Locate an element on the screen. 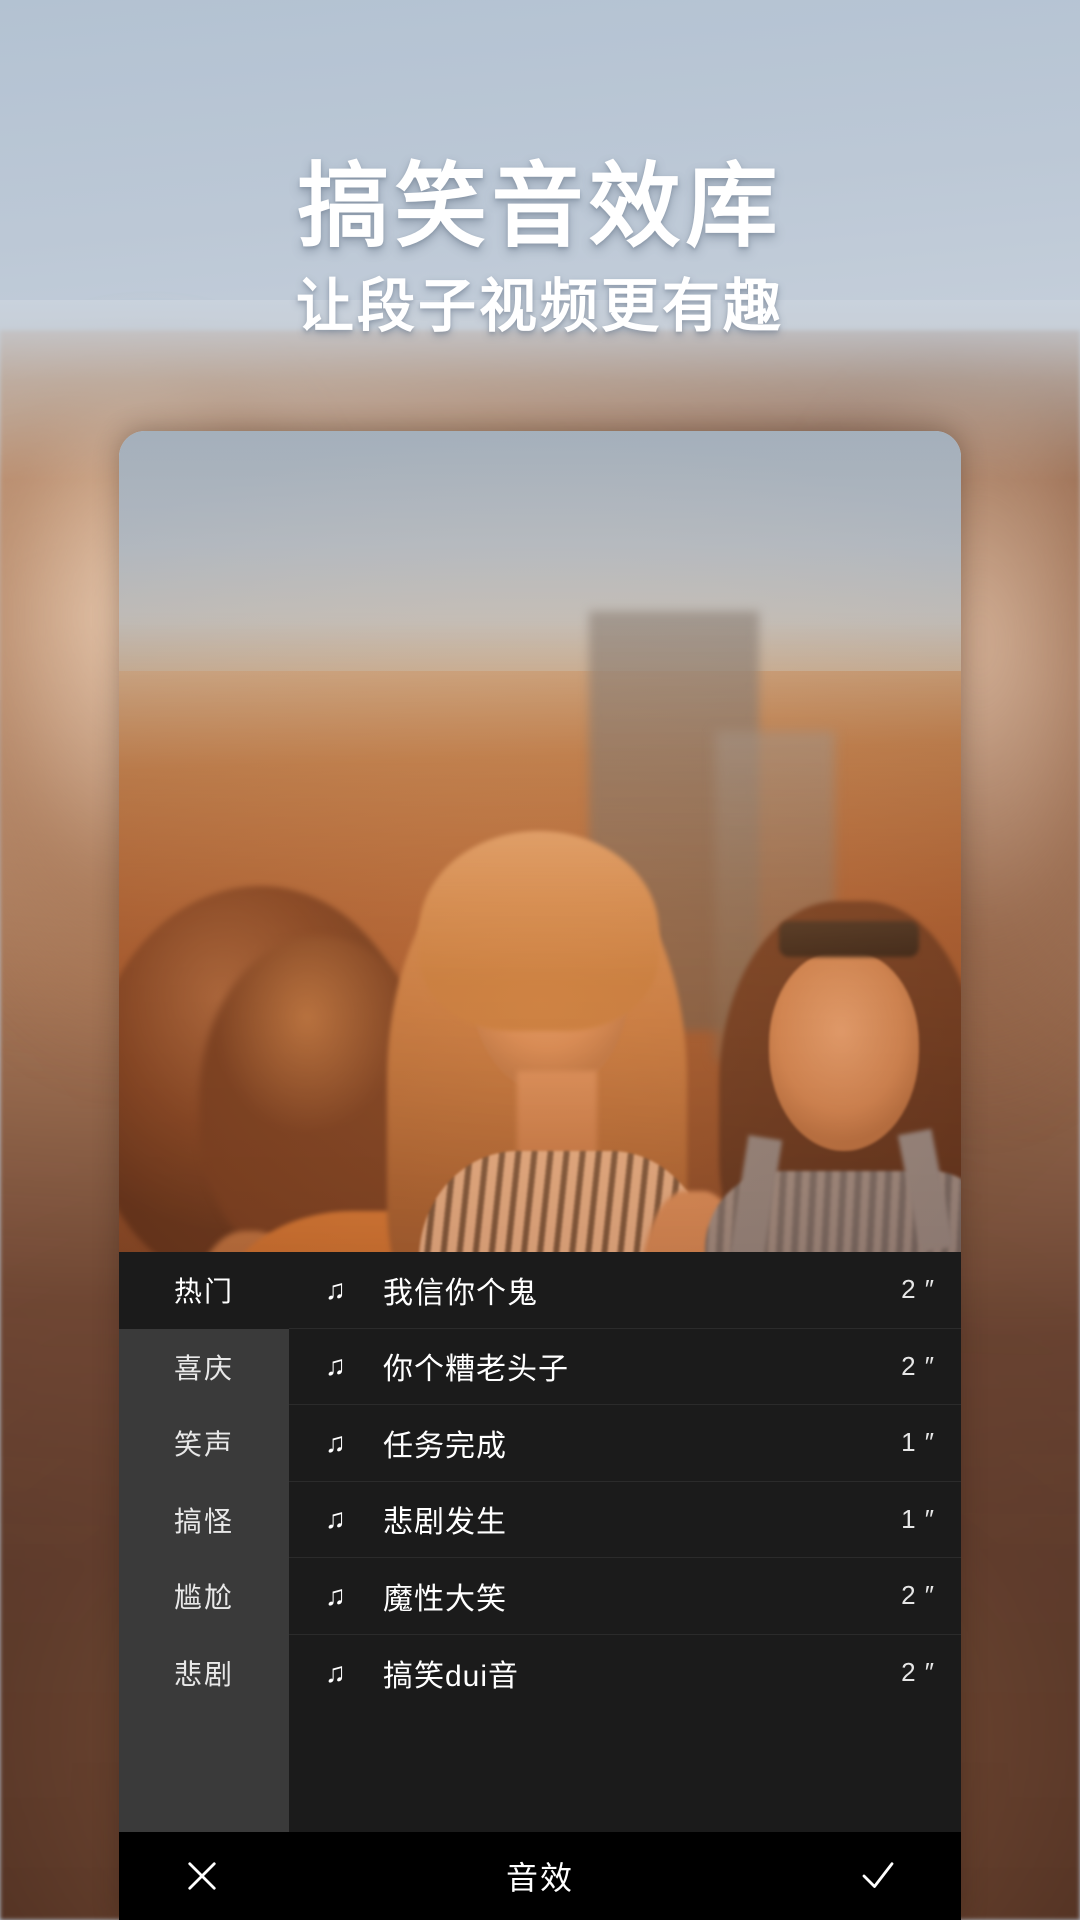  sound-list-item: ♫ 搞笑dui音 2 ″ is located at coordinates (625, 1673).